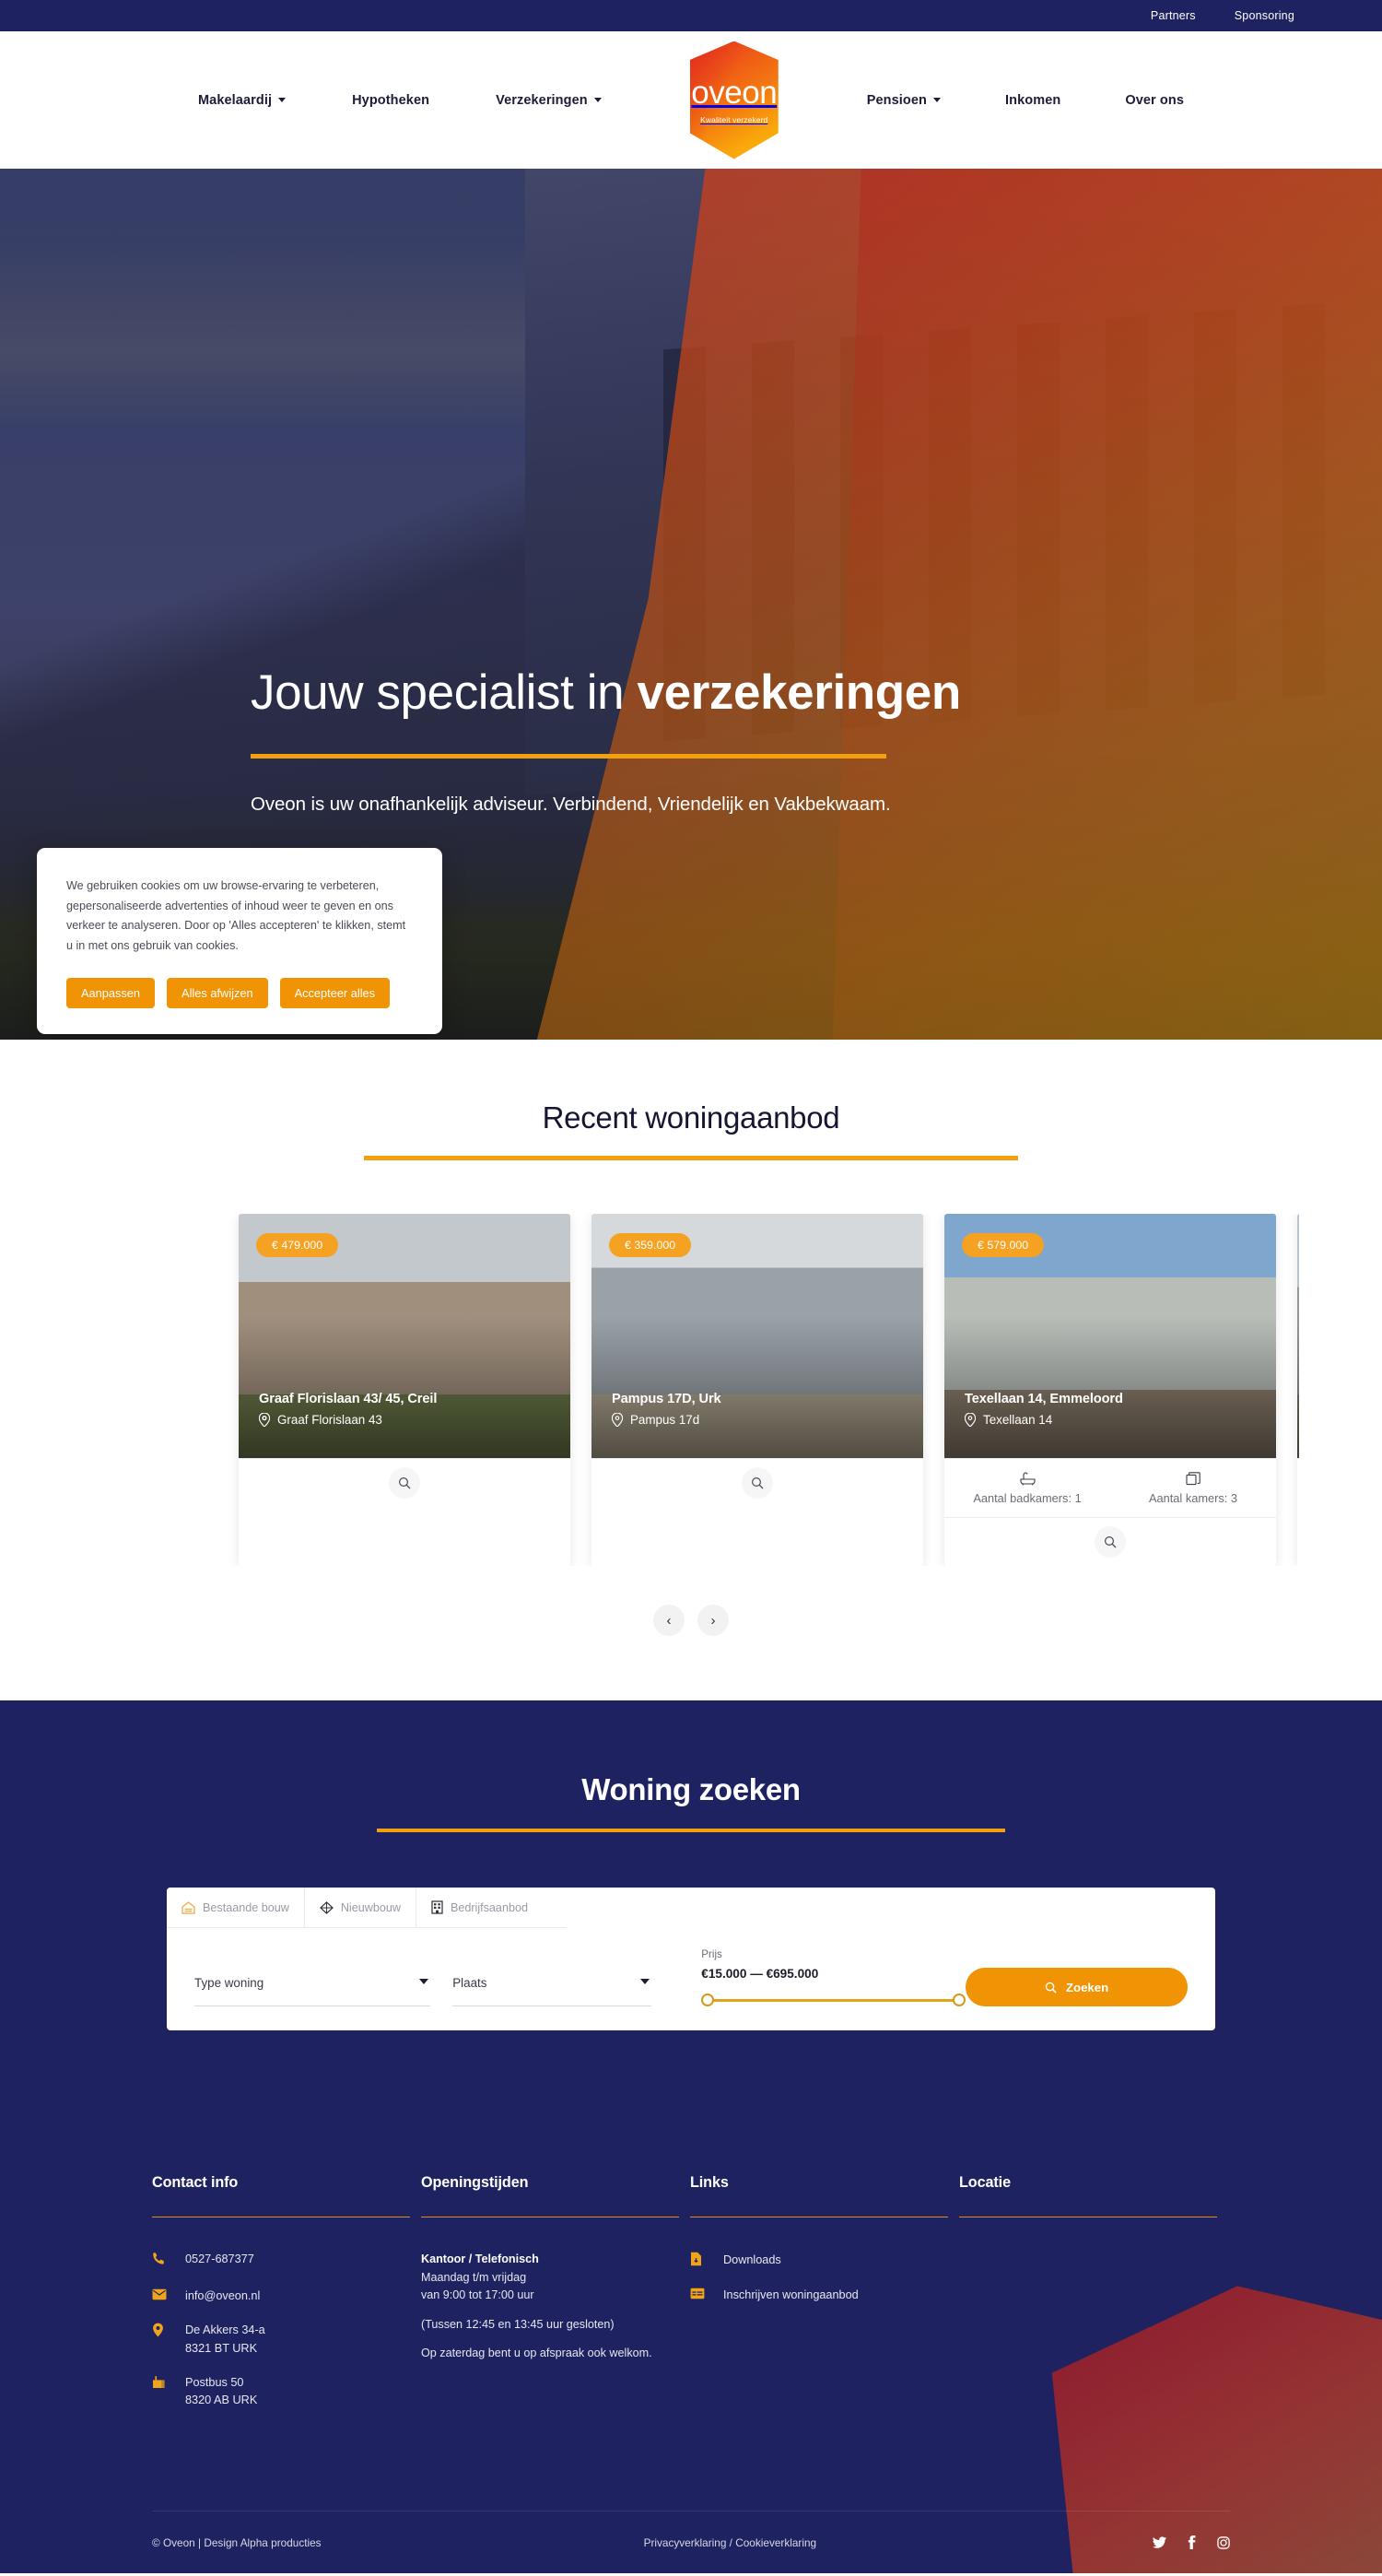 The height and width of the screenshot is (2576, 1382). I want to click on hours-note-closed: (Tussen 12:45 en 13:45 uur gesloten), so click(518, 2324).